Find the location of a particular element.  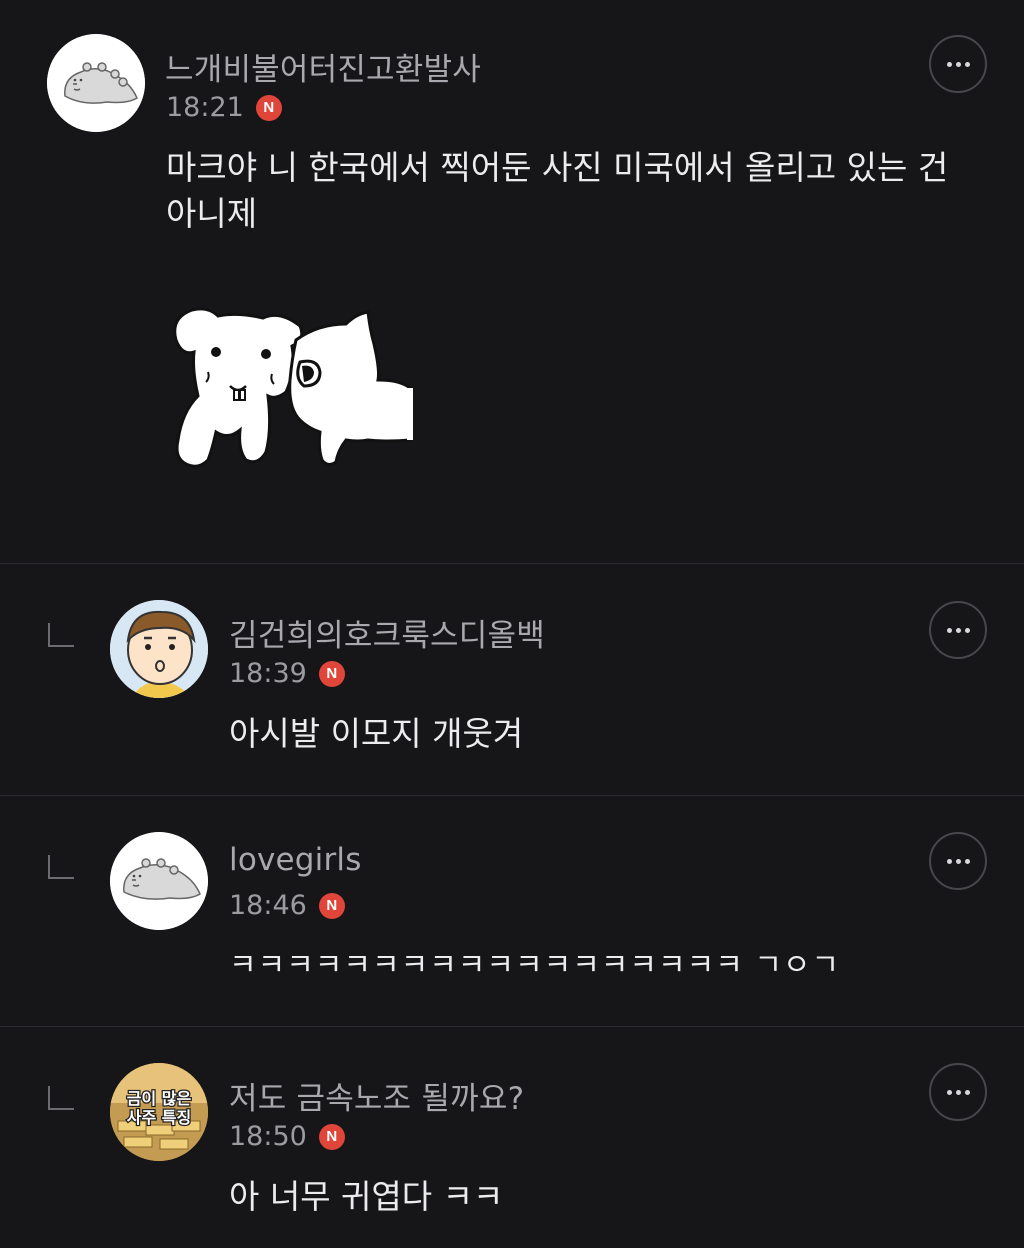

avatar-text-line1: 금이 많은 is located at coordinates (159, 1098).